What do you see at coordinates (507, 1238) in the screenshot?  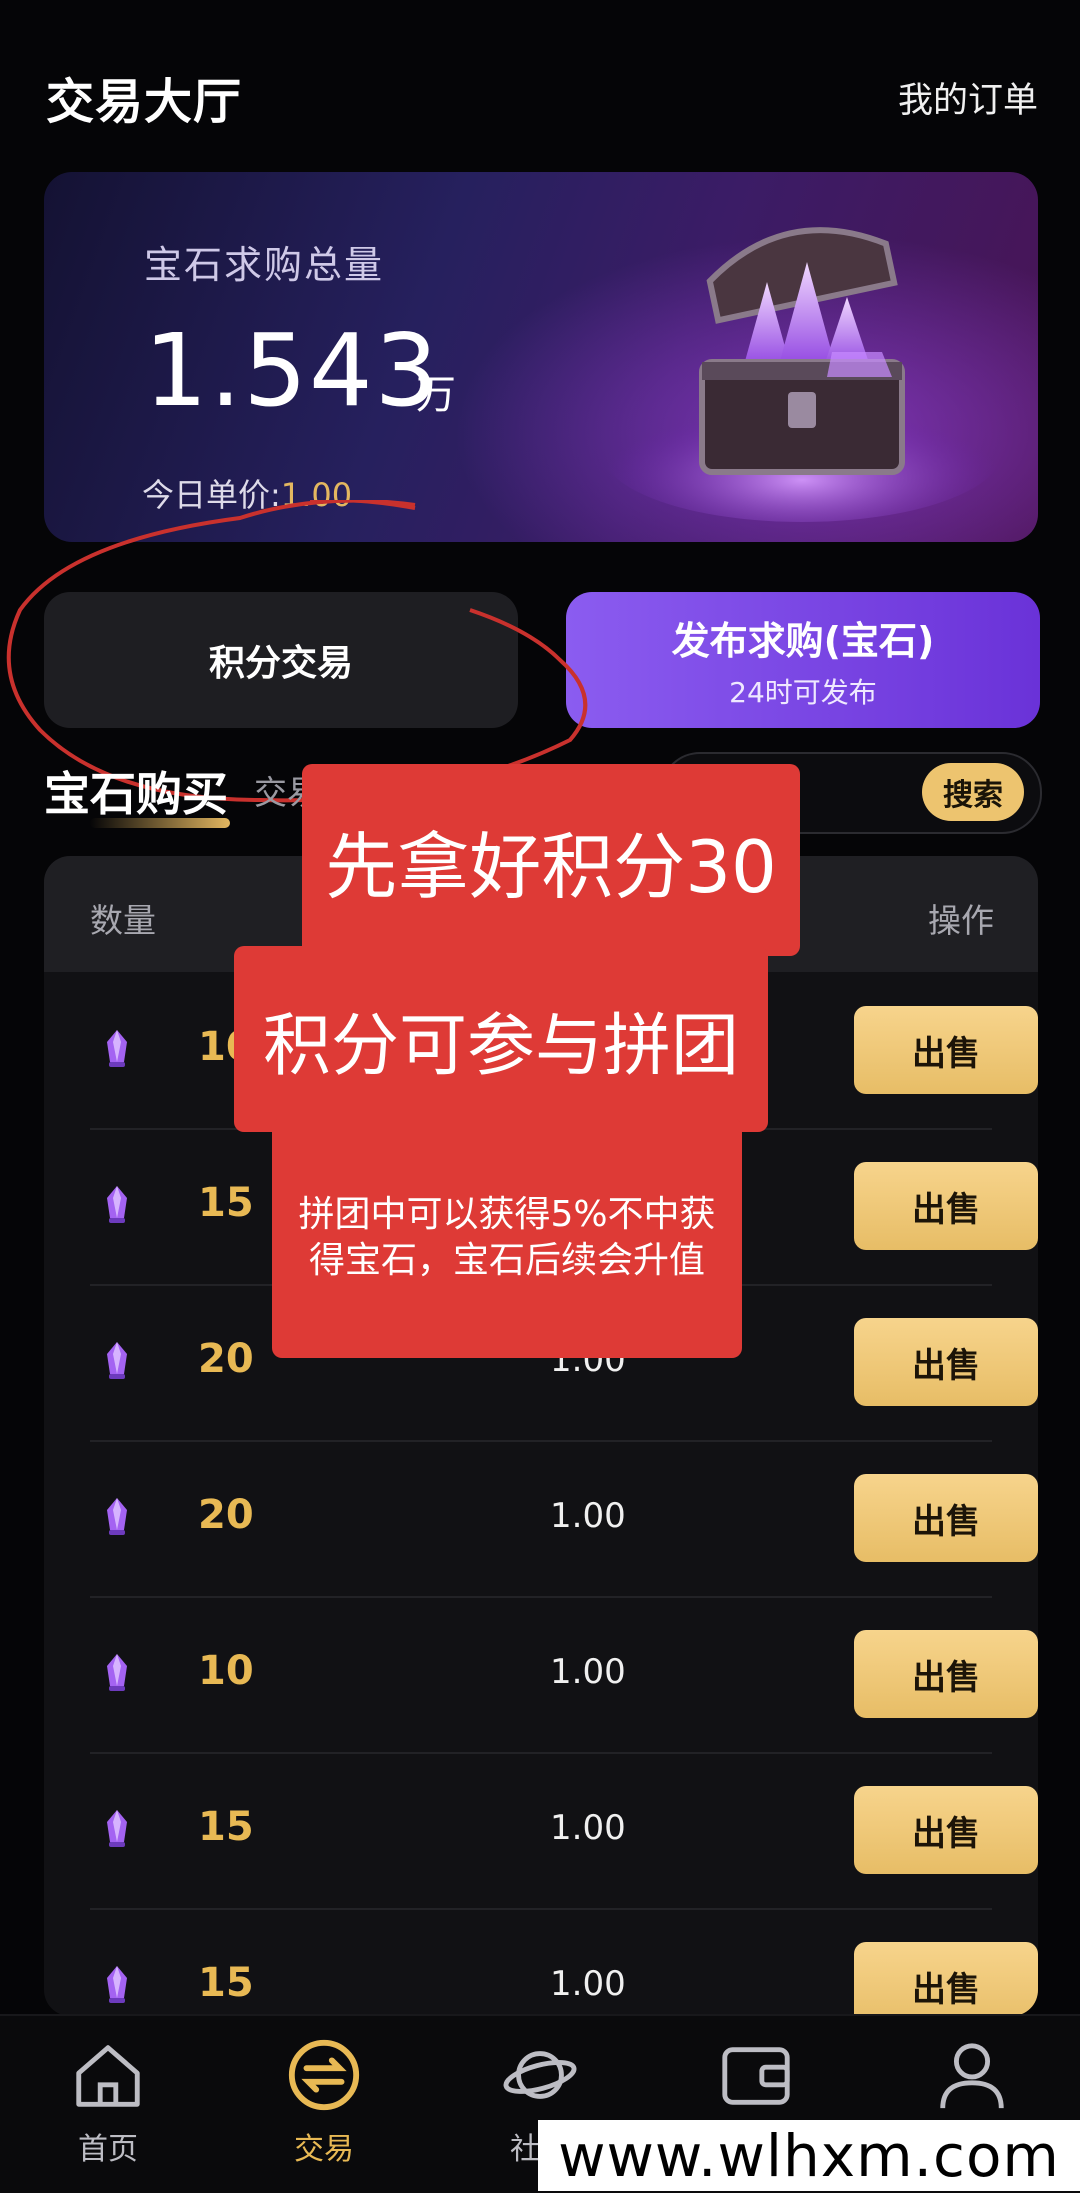 I see `overlay-note-detail: 拼团中可以获得5%不中获得宝石，宝石后续会升值` at bounding box center [507, 1238].